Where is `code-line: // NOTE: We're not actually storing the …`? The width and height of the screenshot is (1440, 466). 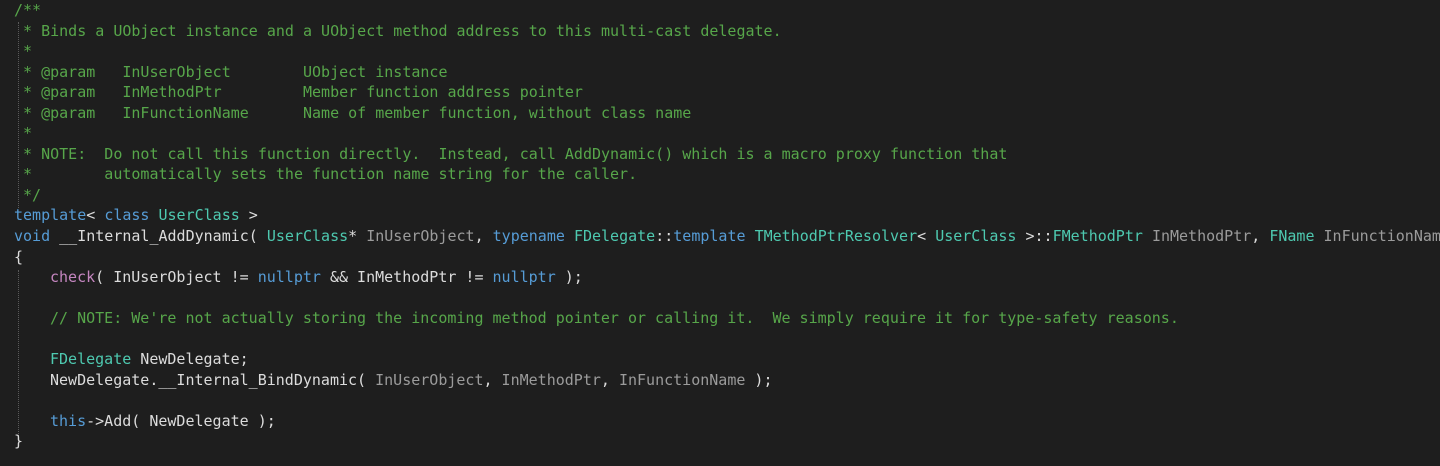
code-line: // NOTE: We're not actually storing the … is located at coordinates (727, 318).